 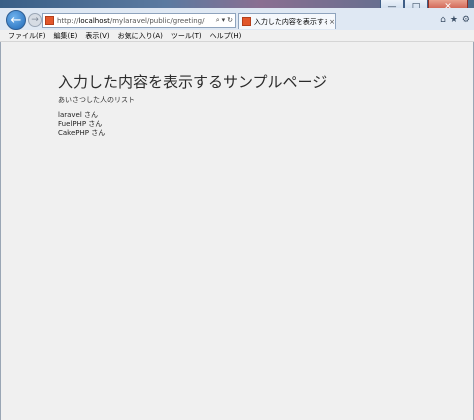 What do you see at coordinates (443, 20) in the screenshot?
I see `home-icon: ⌂` at bounding box center [443, 20].